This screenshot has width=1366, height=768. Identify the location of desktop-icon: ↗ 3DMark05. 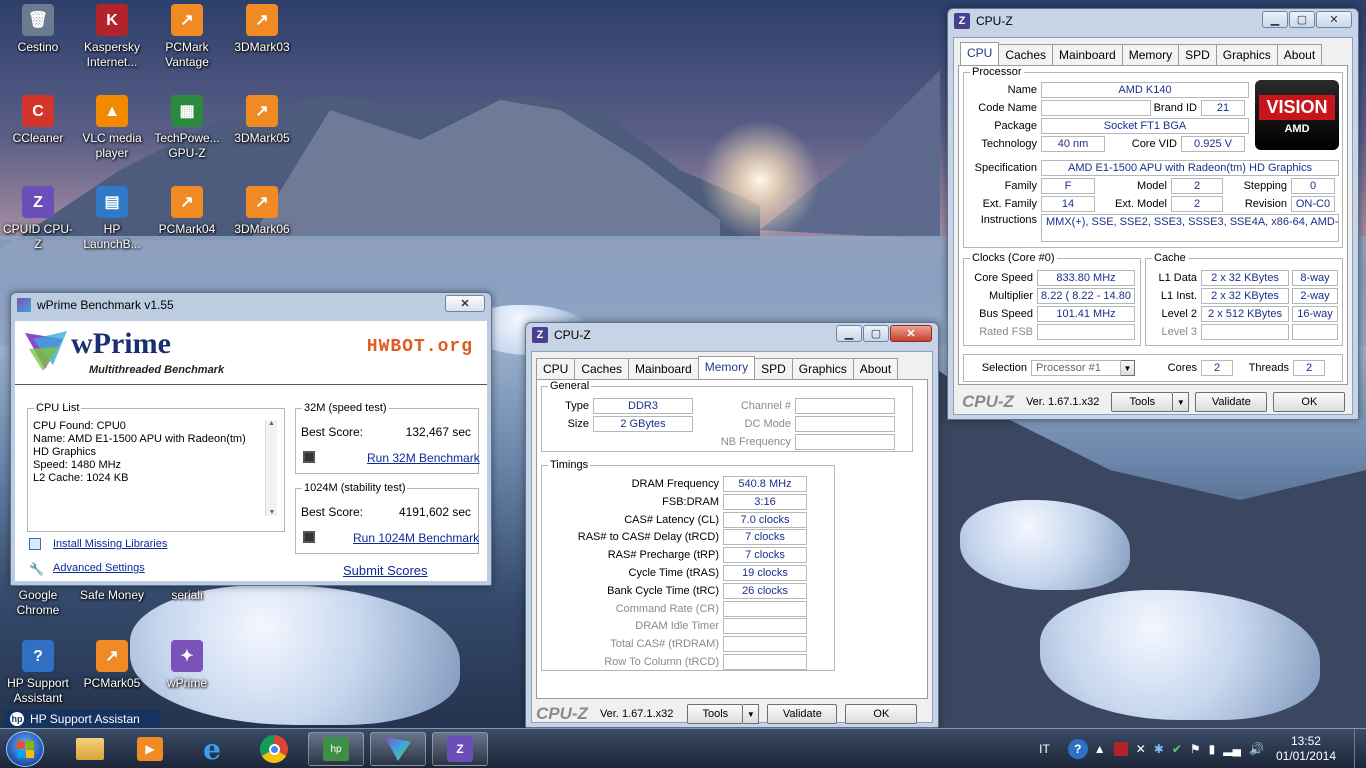
(262, 120).